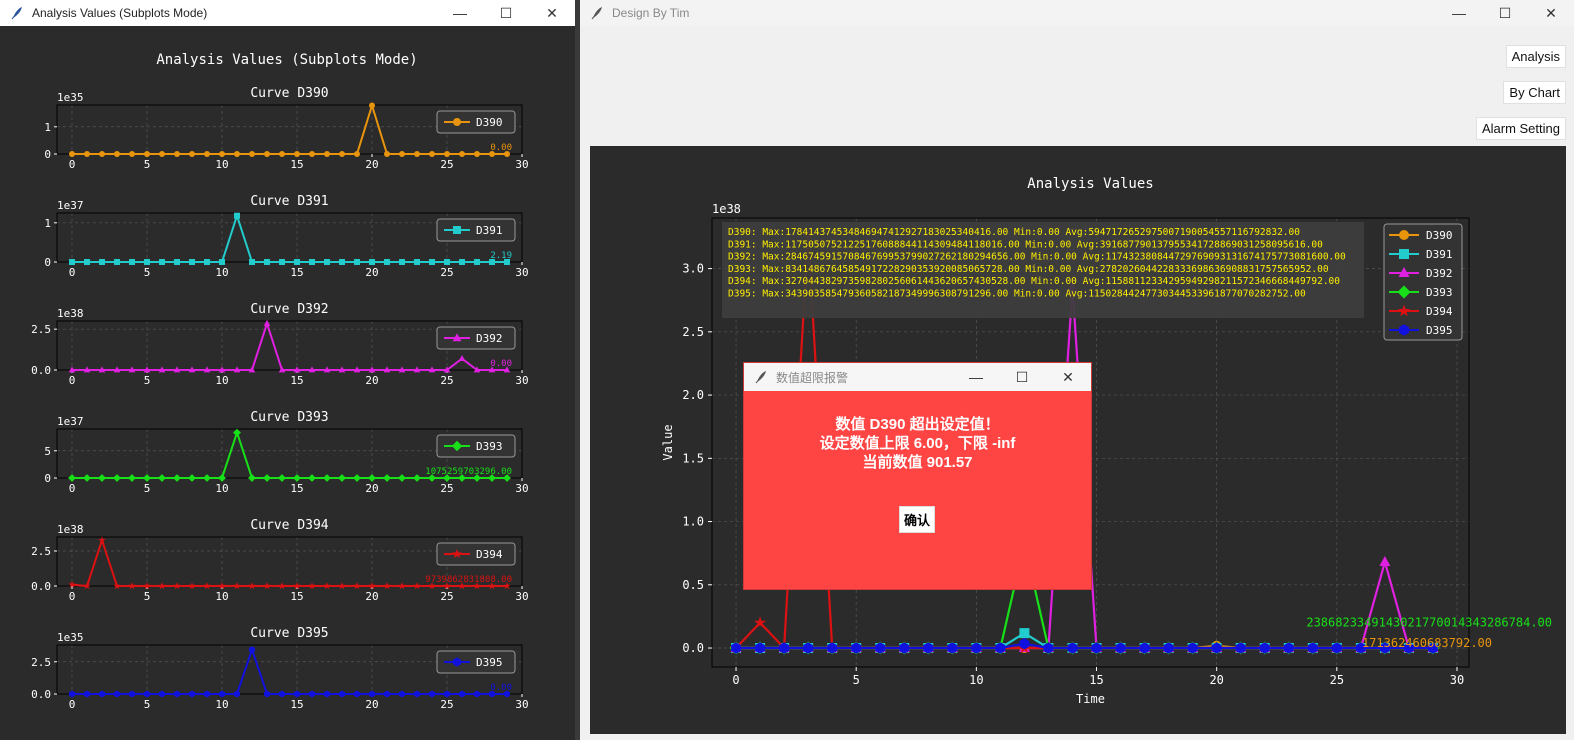 This screenshot has height=740, width=1574. What do you see at coordinates (41, 586) in the screenshot?
I see `y-tick-label: 0.0` at bounding box center [41, 586].